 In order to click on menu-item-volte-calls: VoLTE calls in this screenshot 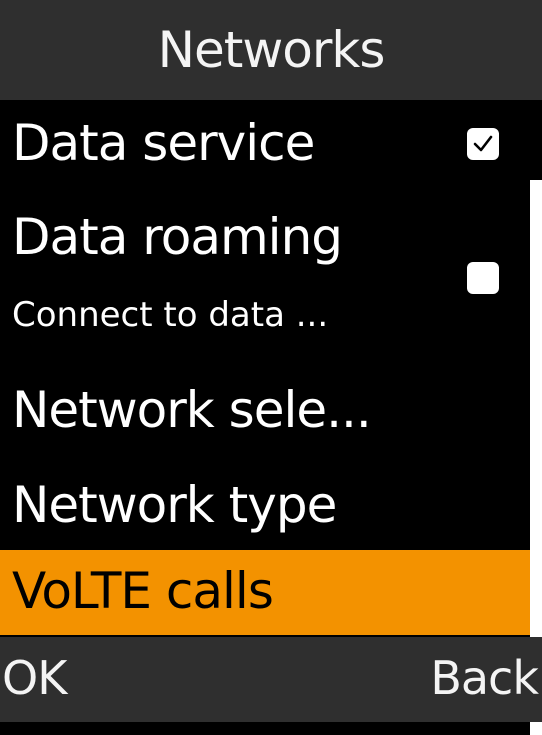, I will do `click(265, 592)`.